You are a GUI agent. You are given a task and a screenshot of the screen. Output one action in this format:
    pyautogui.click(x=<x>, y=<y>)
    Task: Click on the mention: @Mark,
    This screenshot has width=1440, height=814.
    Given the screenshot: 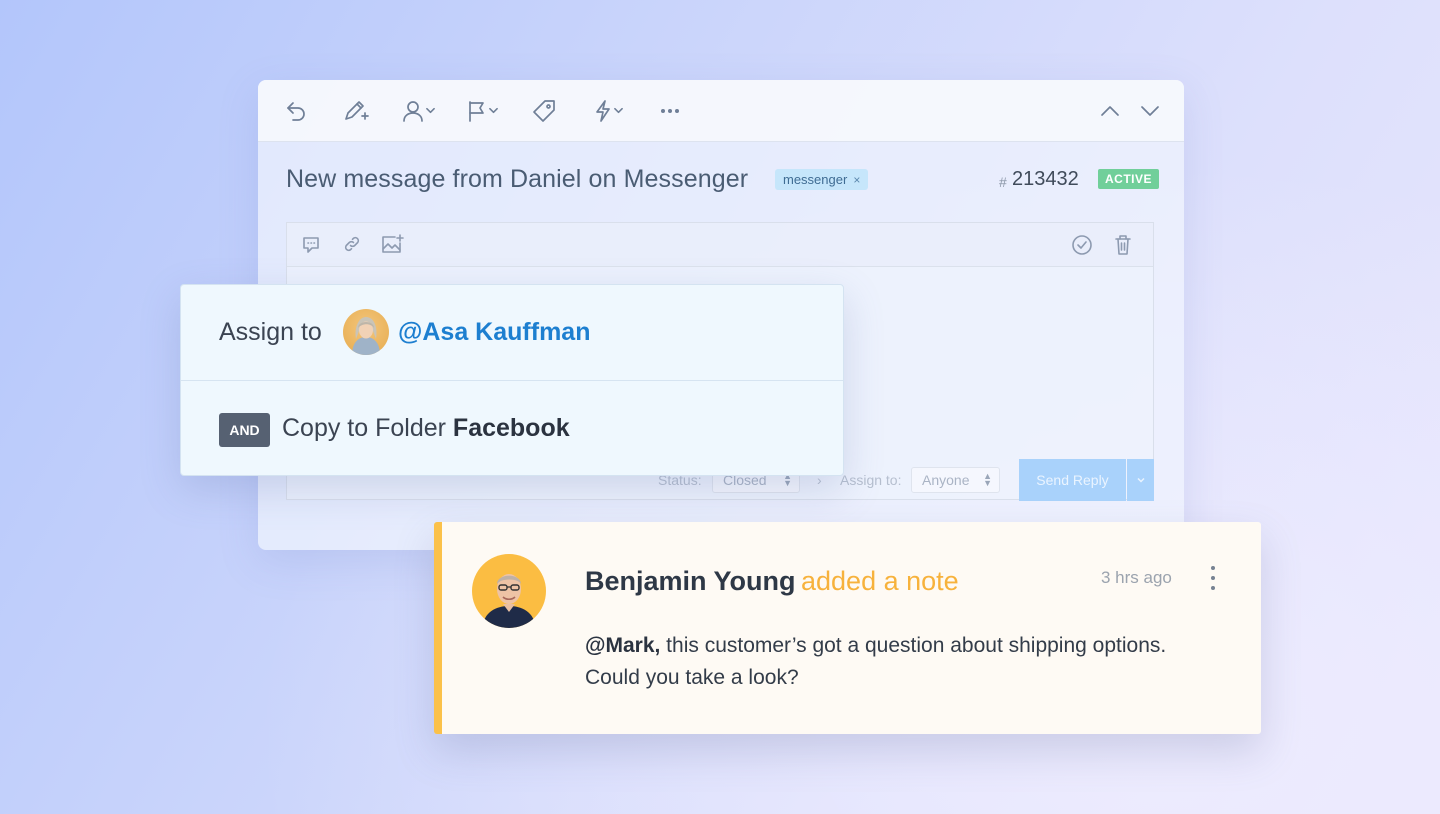 What is the action you would take?
    pyautogui.click(x=622, y=645)
    